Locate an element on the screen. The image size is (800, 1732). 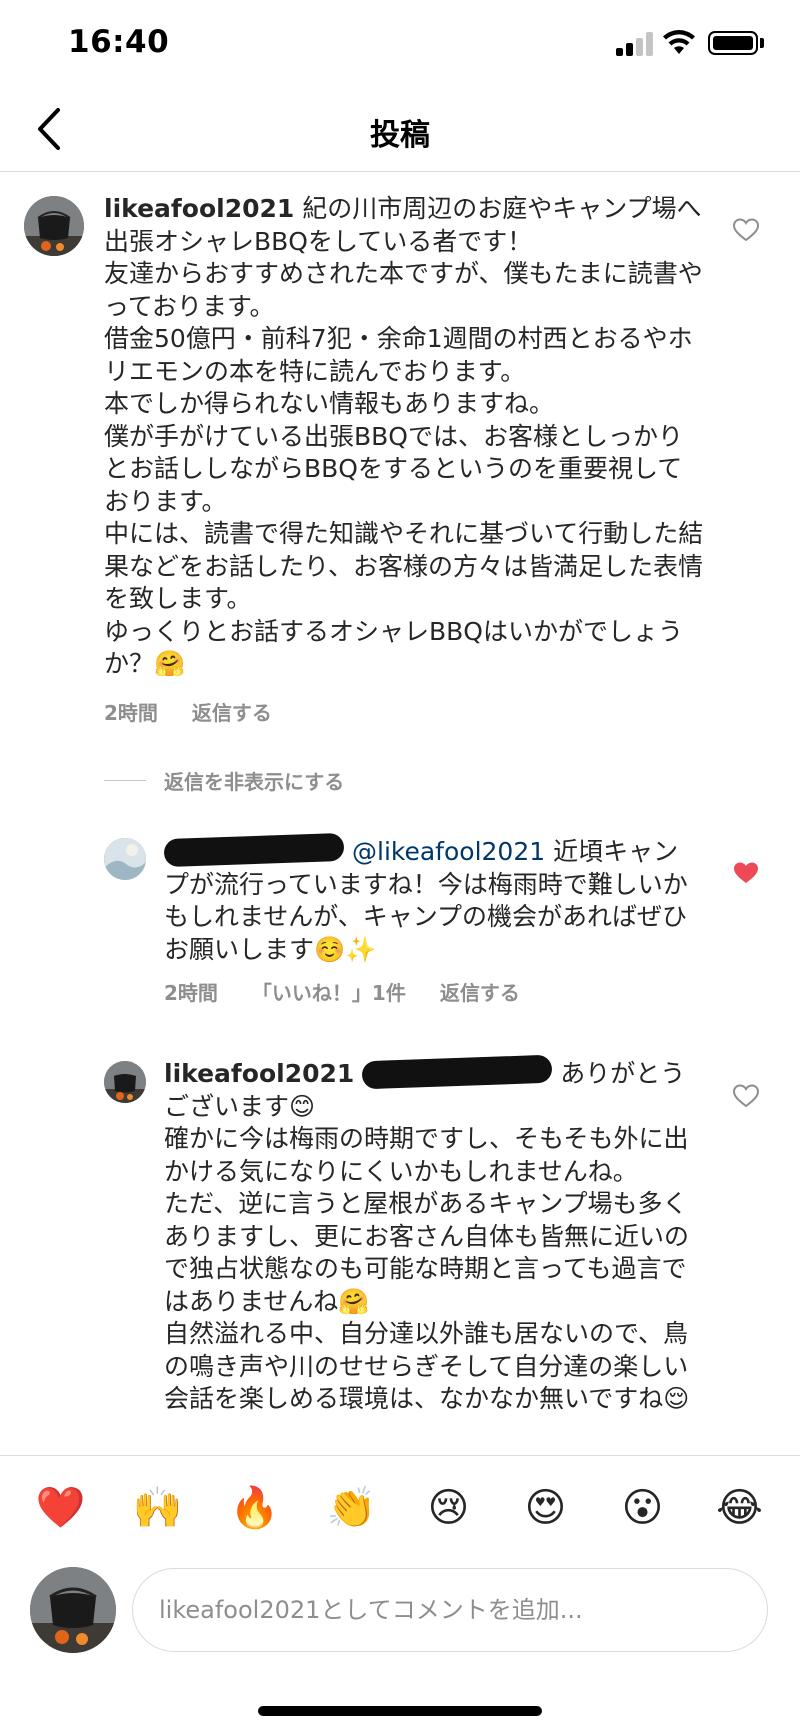
redacted-username is located at coordinates (254, 850).